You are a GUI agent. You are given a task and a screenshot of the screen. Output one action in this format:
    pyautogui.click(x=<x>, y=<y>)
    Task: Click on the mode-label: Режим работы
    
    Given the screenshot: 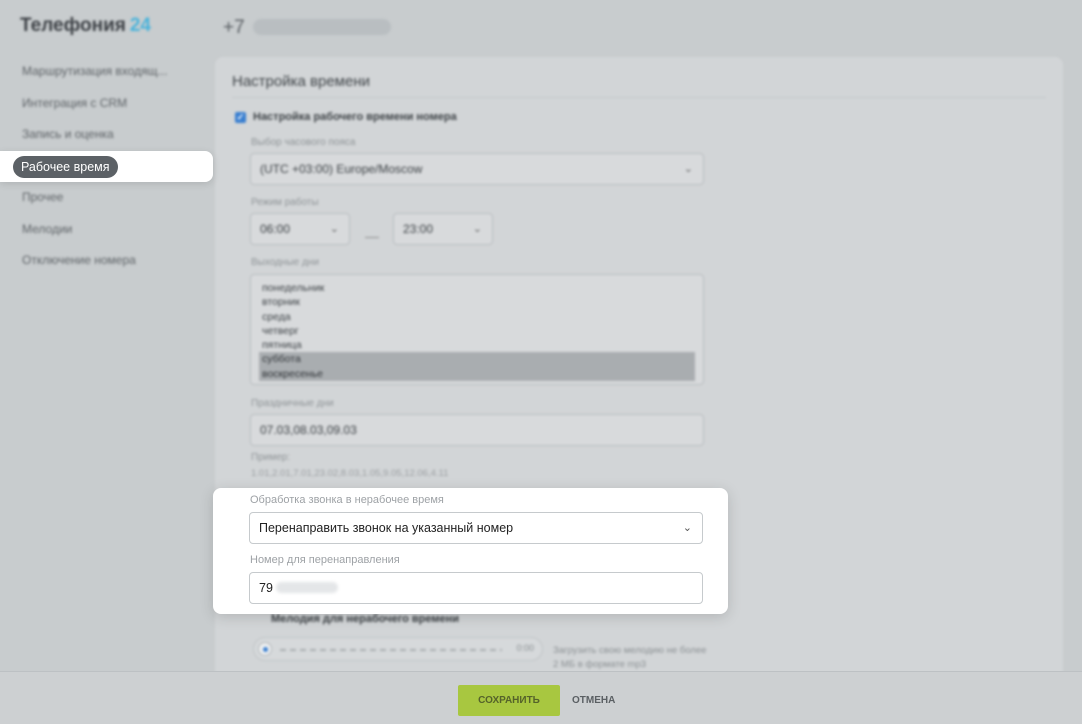 What is the action you would take?
    pyautogui.click(x=285, y=202)
    